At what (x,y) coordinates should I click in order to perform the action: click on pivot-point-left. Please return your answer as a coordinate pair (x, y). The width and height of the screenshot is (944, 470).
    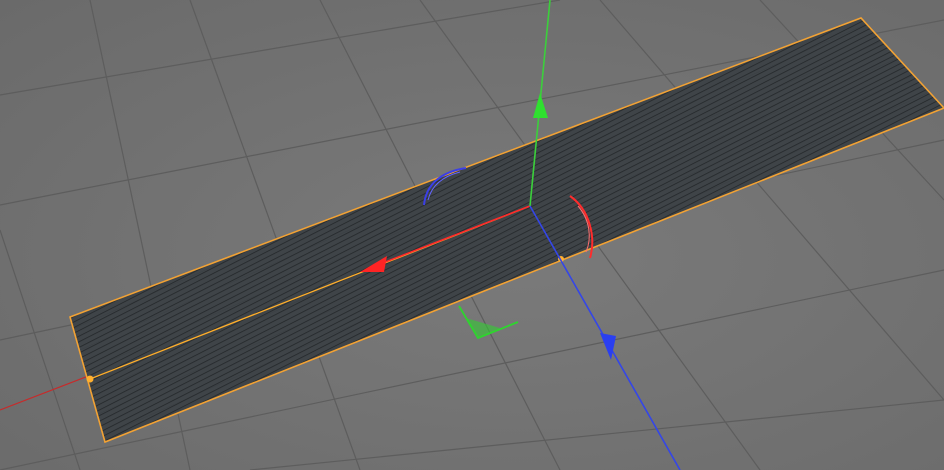
    Looking at the image, I should click on (90, 379).